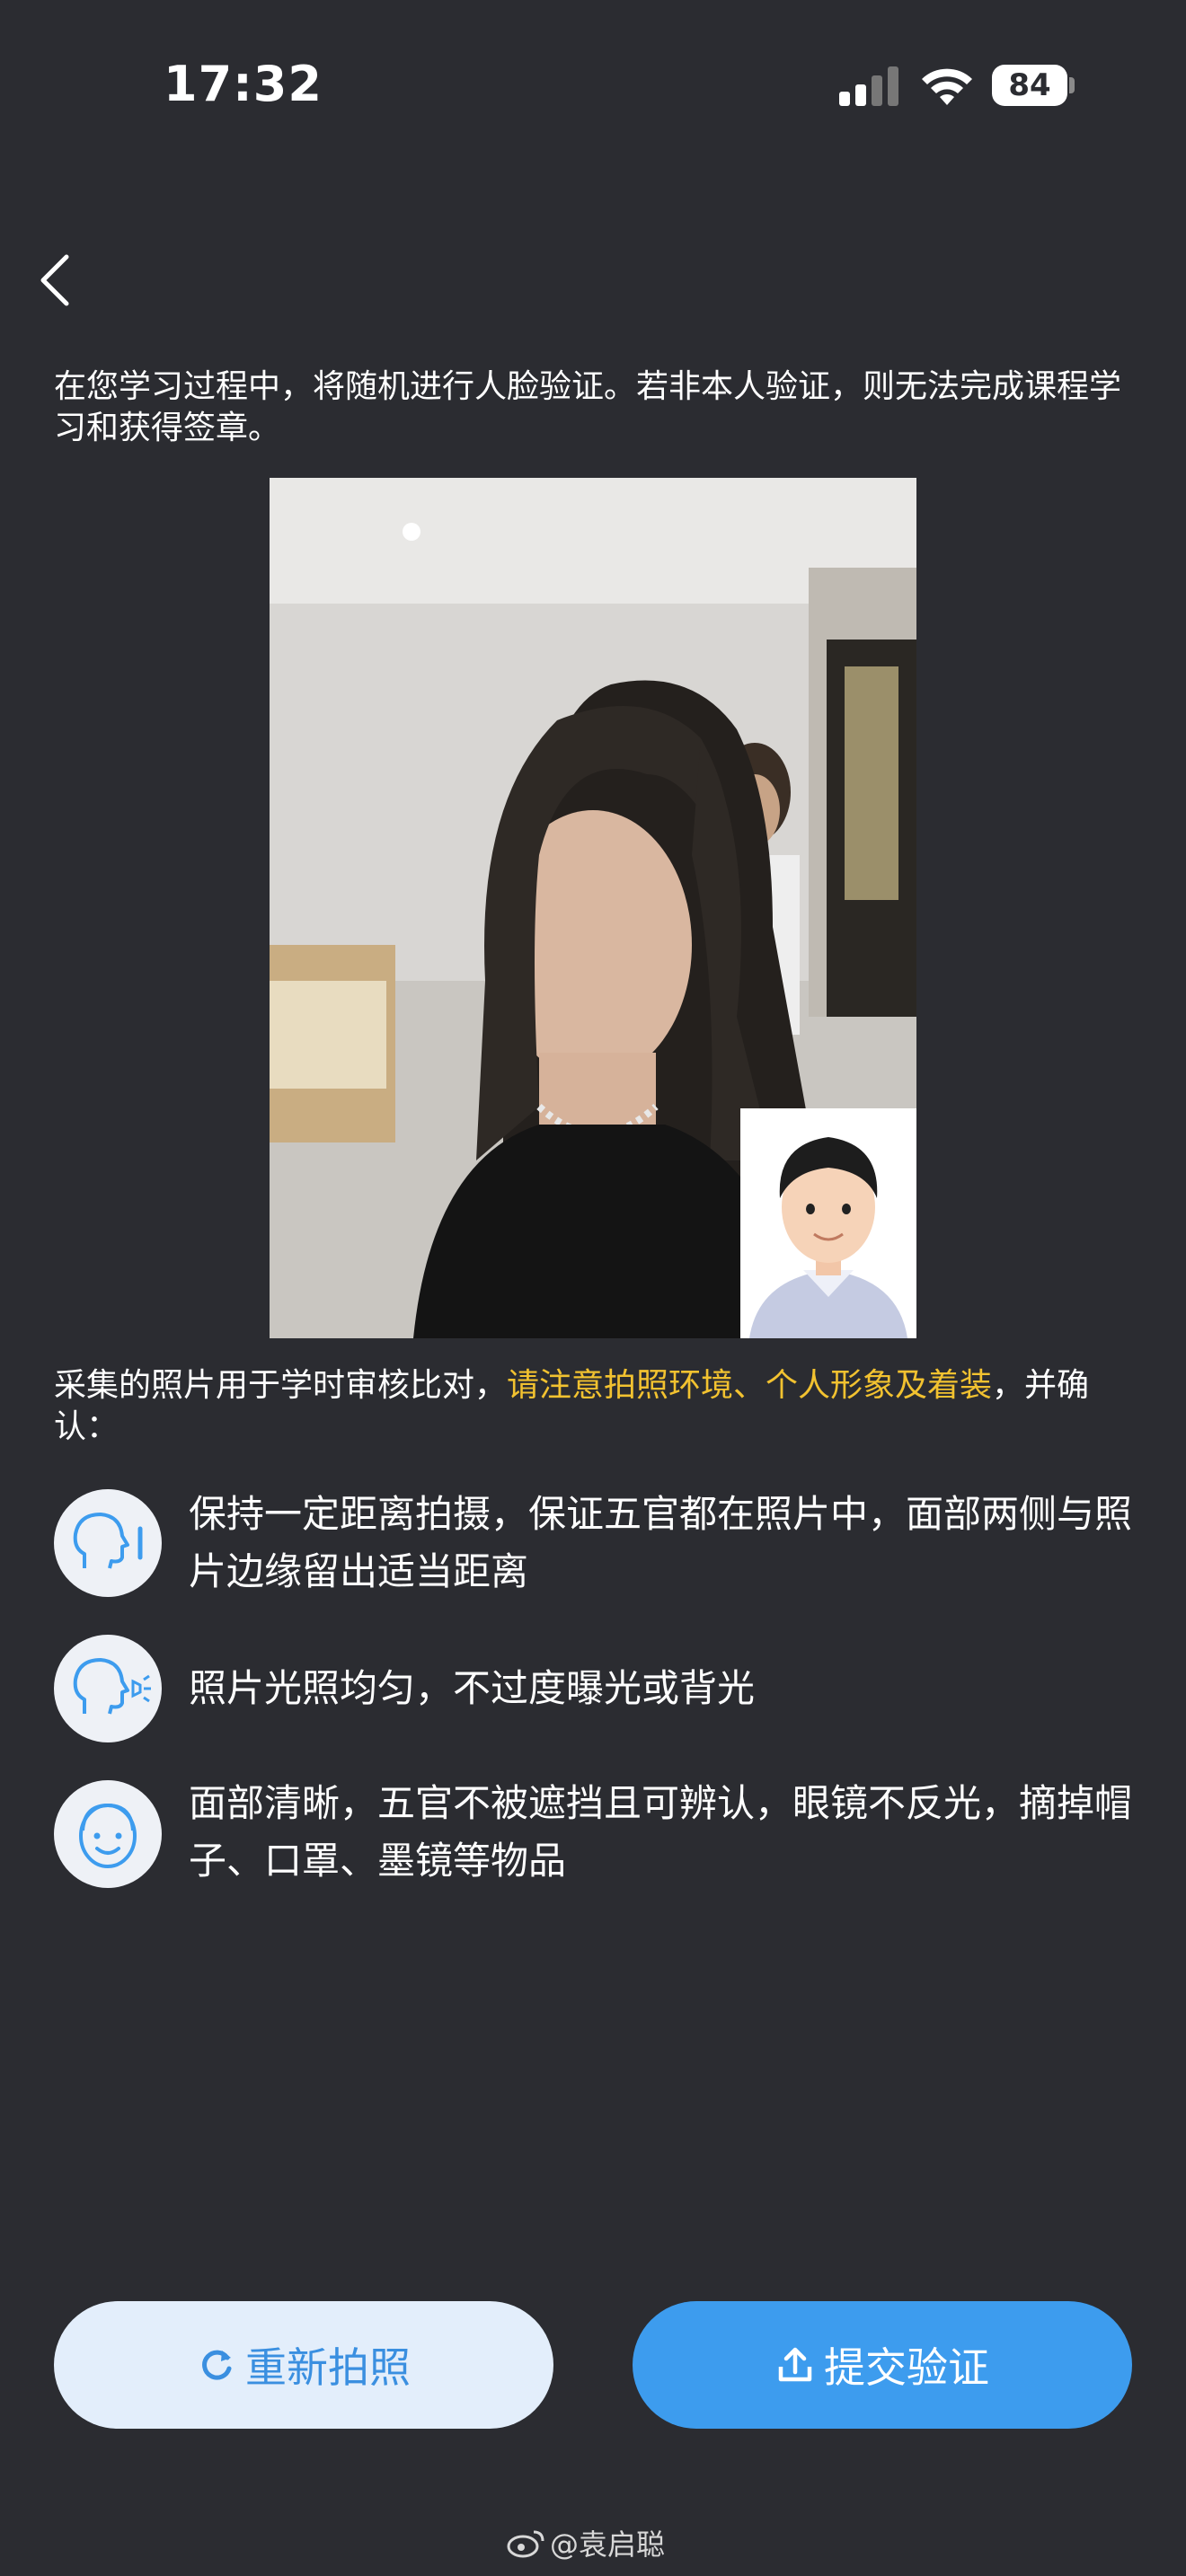 The height and width of the screenshot is (2576, 1186). I want to click on notice-prefix: 采集的照片用于学时审核比对，, so click(281, 1385).